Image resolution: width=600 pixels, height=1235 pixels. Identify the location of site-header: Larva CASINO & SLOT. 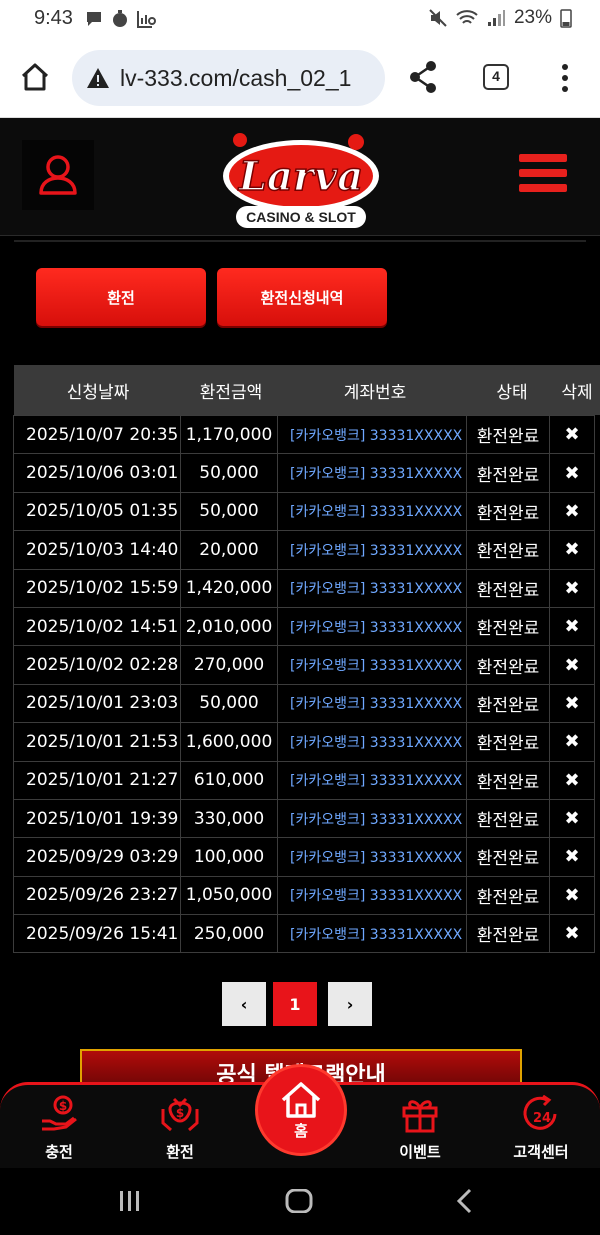
(300, 177).